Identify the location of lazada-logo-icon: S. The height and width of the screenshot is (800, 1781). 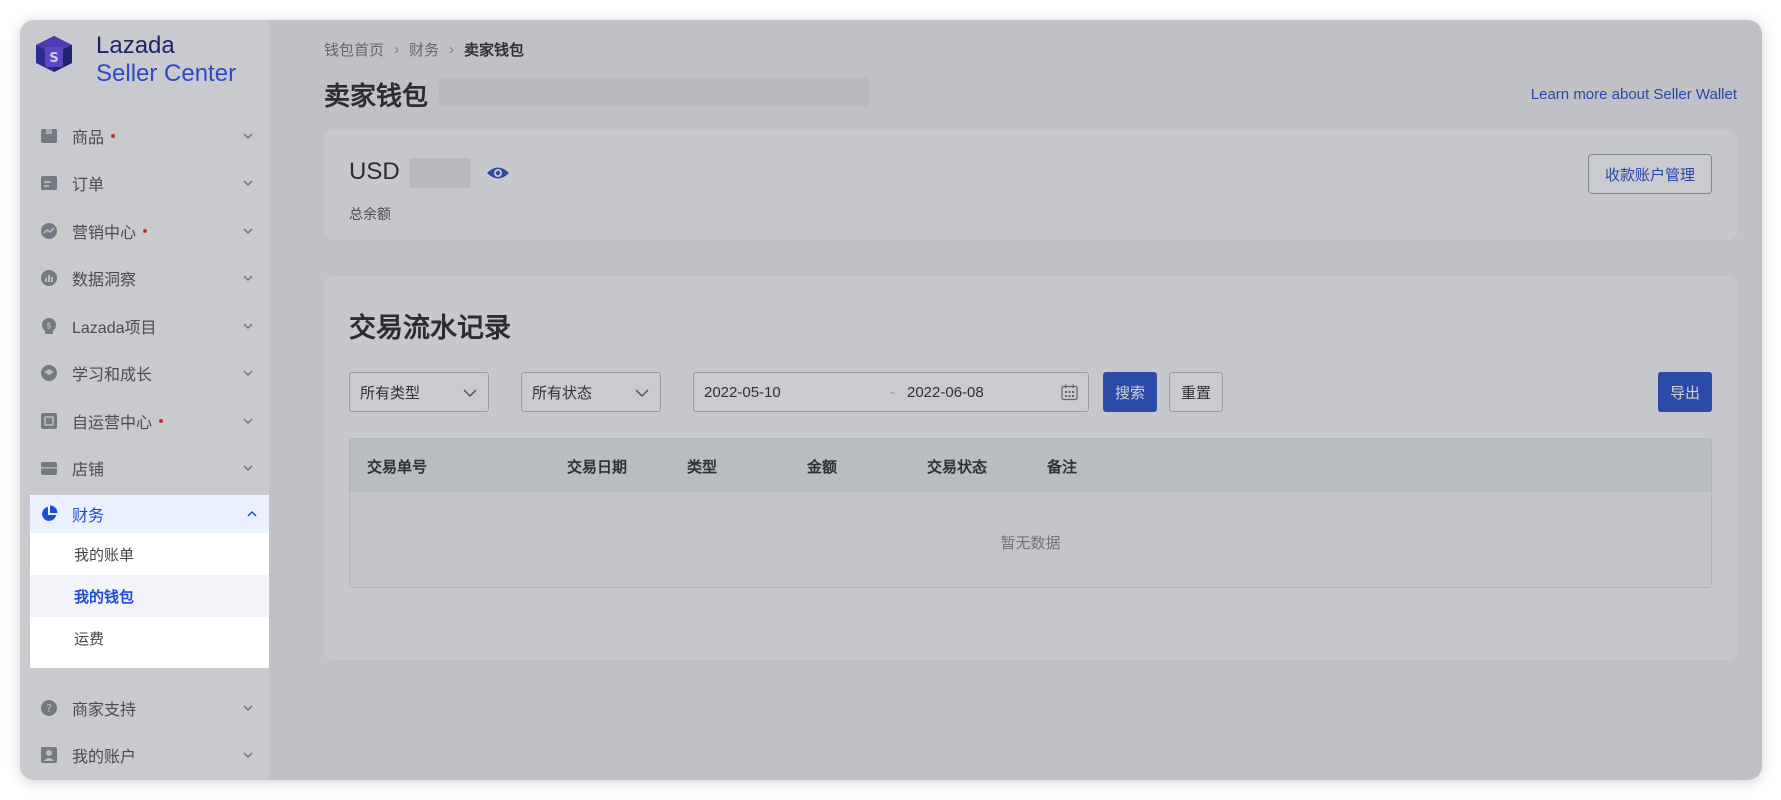
(54, 54).